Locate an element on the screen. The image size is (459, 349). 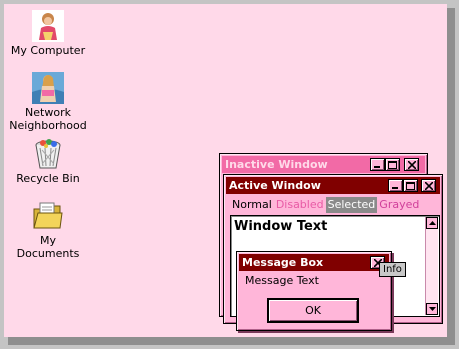
my-computer-icon is located at coordinates (48, 26).